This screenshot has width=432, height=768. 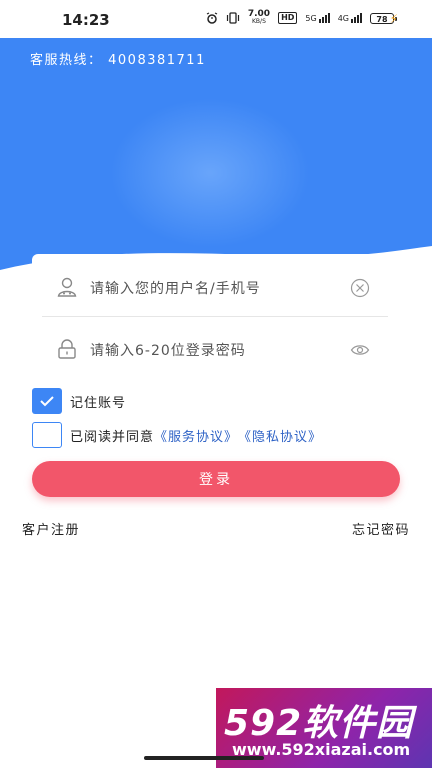 I want to click on clear-icon, so click(x=360, y=288).